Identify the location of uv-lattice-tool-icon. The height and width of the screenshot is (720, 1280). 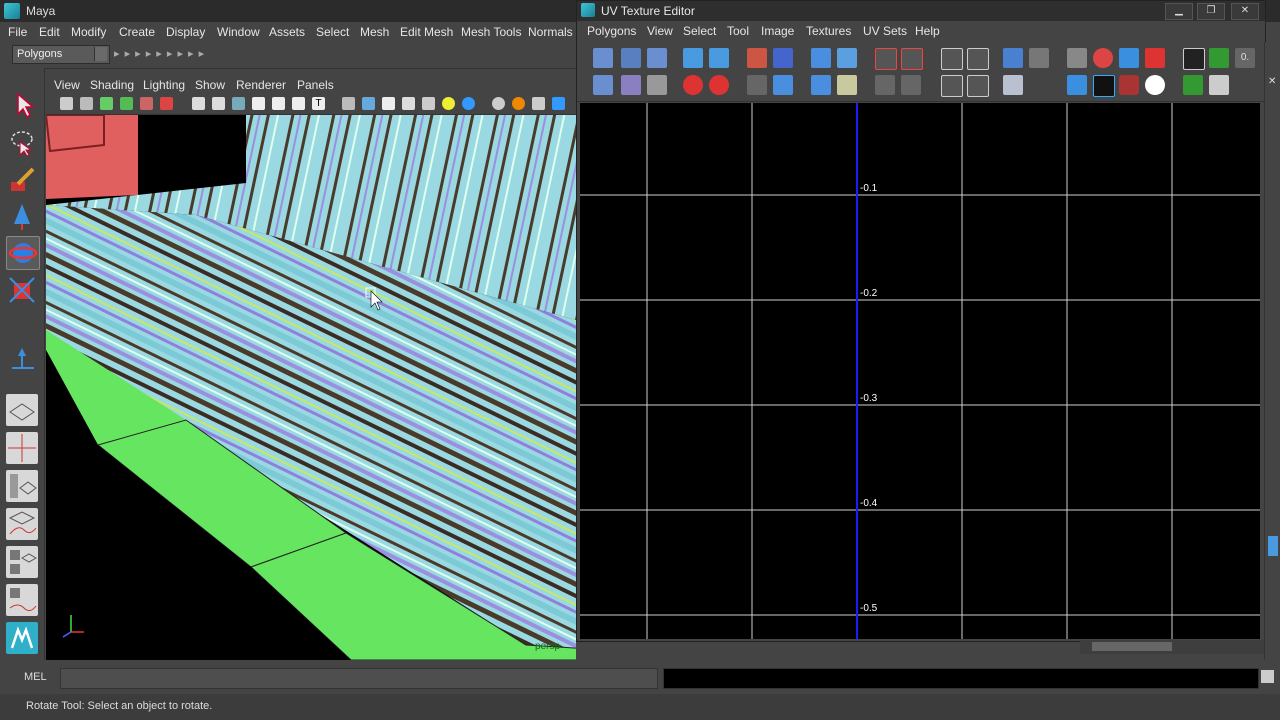
(603, 58).